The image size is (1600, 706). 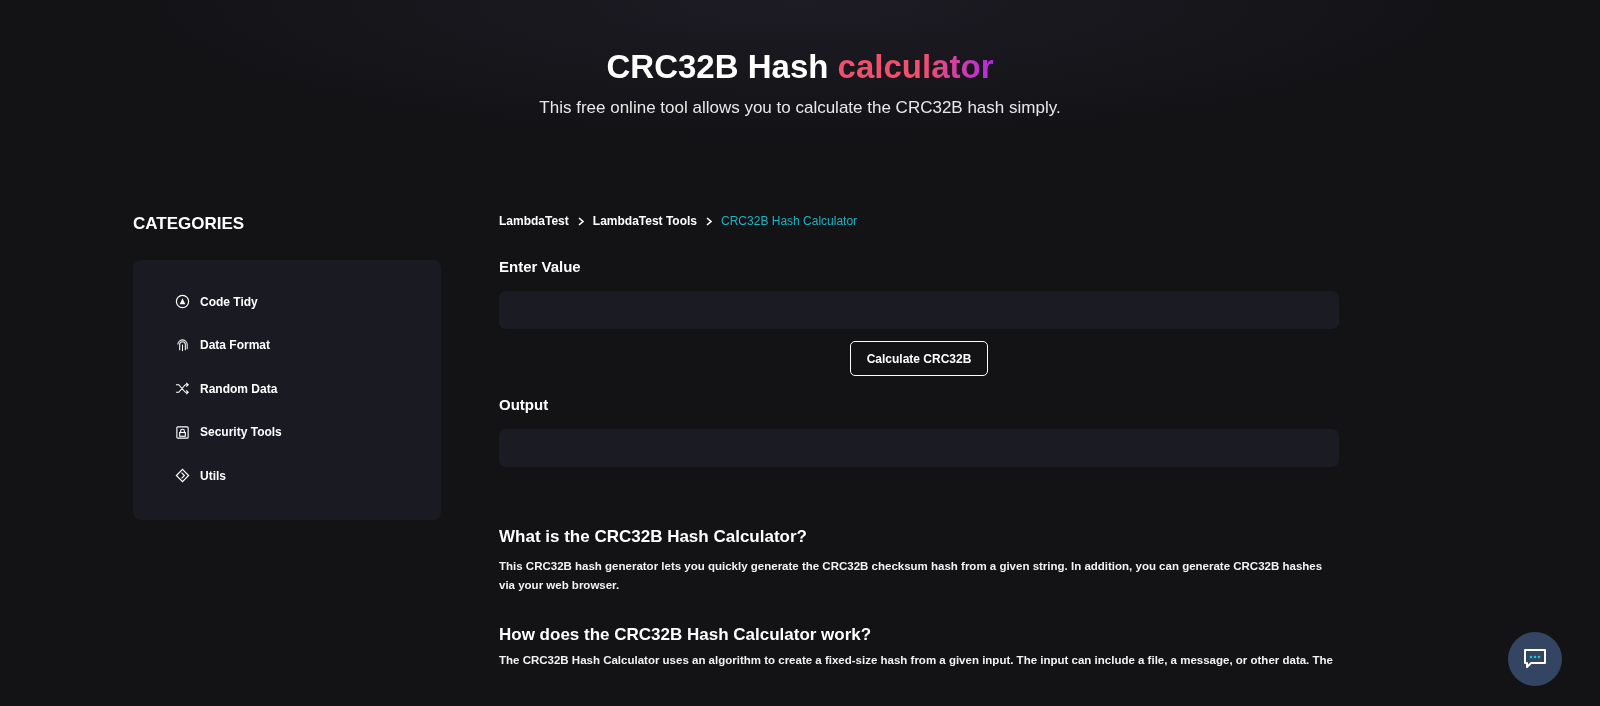 I want to click on breadcrumb-link: CRC32B Hash Calculator, so click(x=789, y=221).